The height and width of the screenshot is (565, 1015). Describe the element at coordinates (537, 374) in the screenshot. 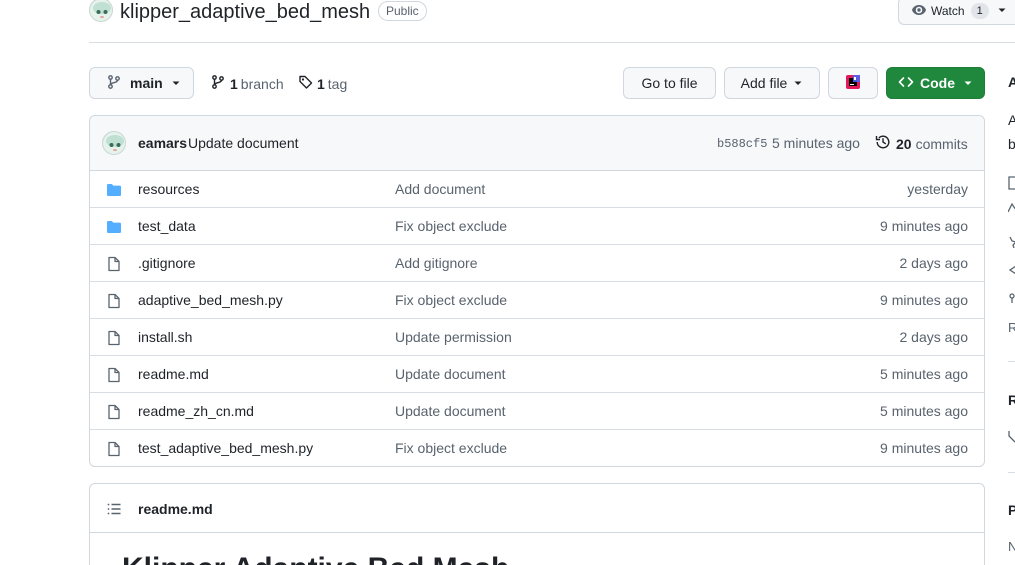

I see `file-row: readme.md Update document 5 minutes ago` at that location.